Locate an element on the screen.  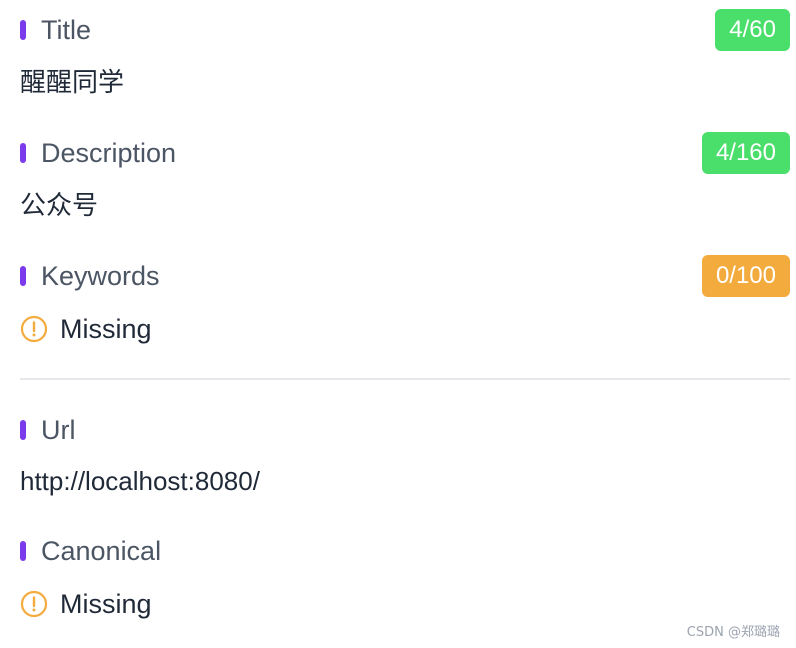
canonical-label: Canonical is located at coordinates (101, 551).